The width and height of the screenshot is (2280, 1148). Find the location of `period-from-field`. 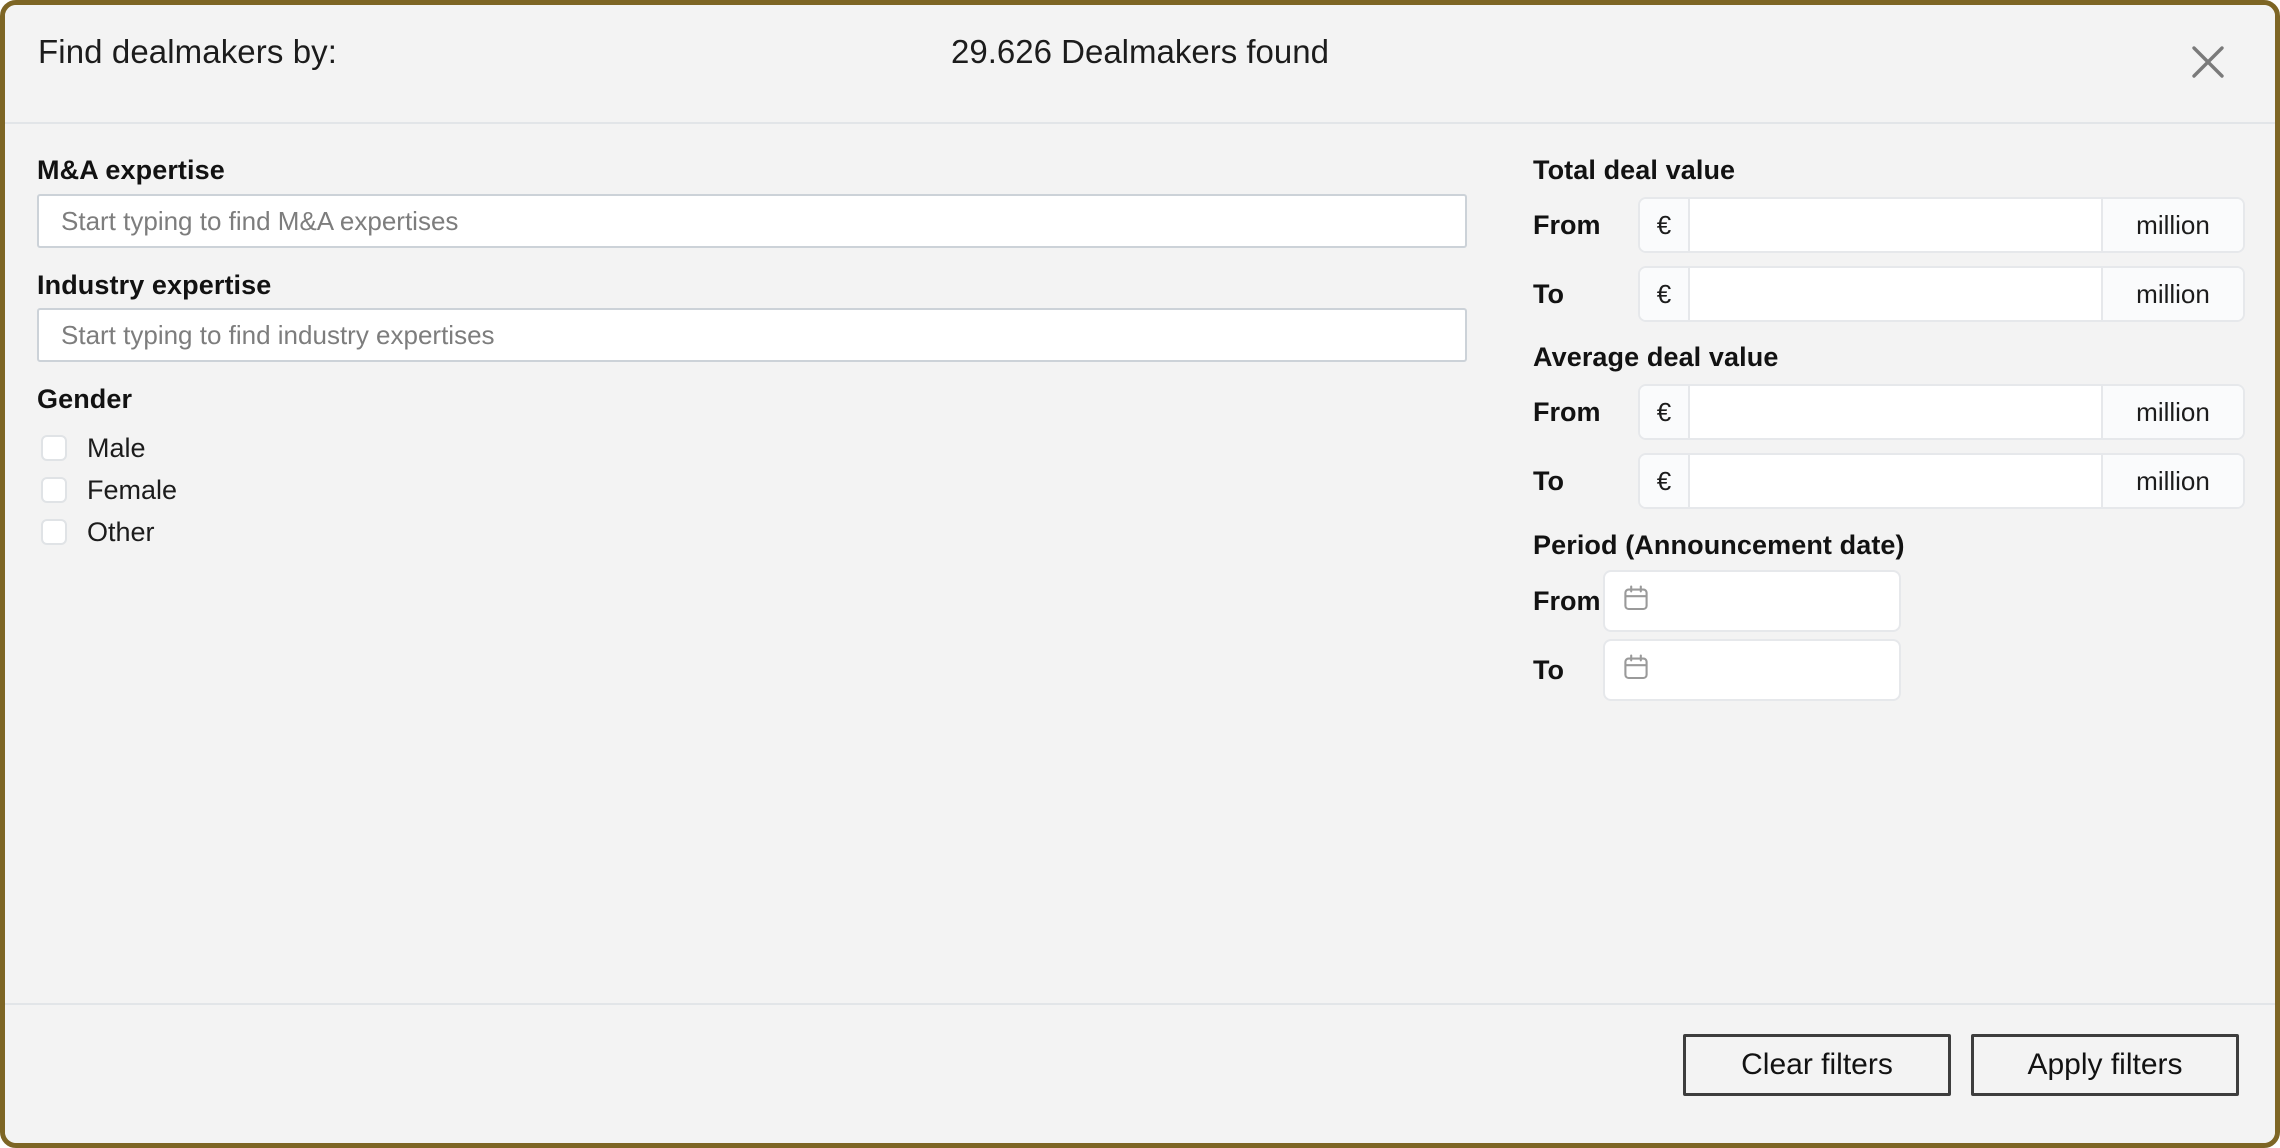

period-from-field is located at coordinates (1752, 601).